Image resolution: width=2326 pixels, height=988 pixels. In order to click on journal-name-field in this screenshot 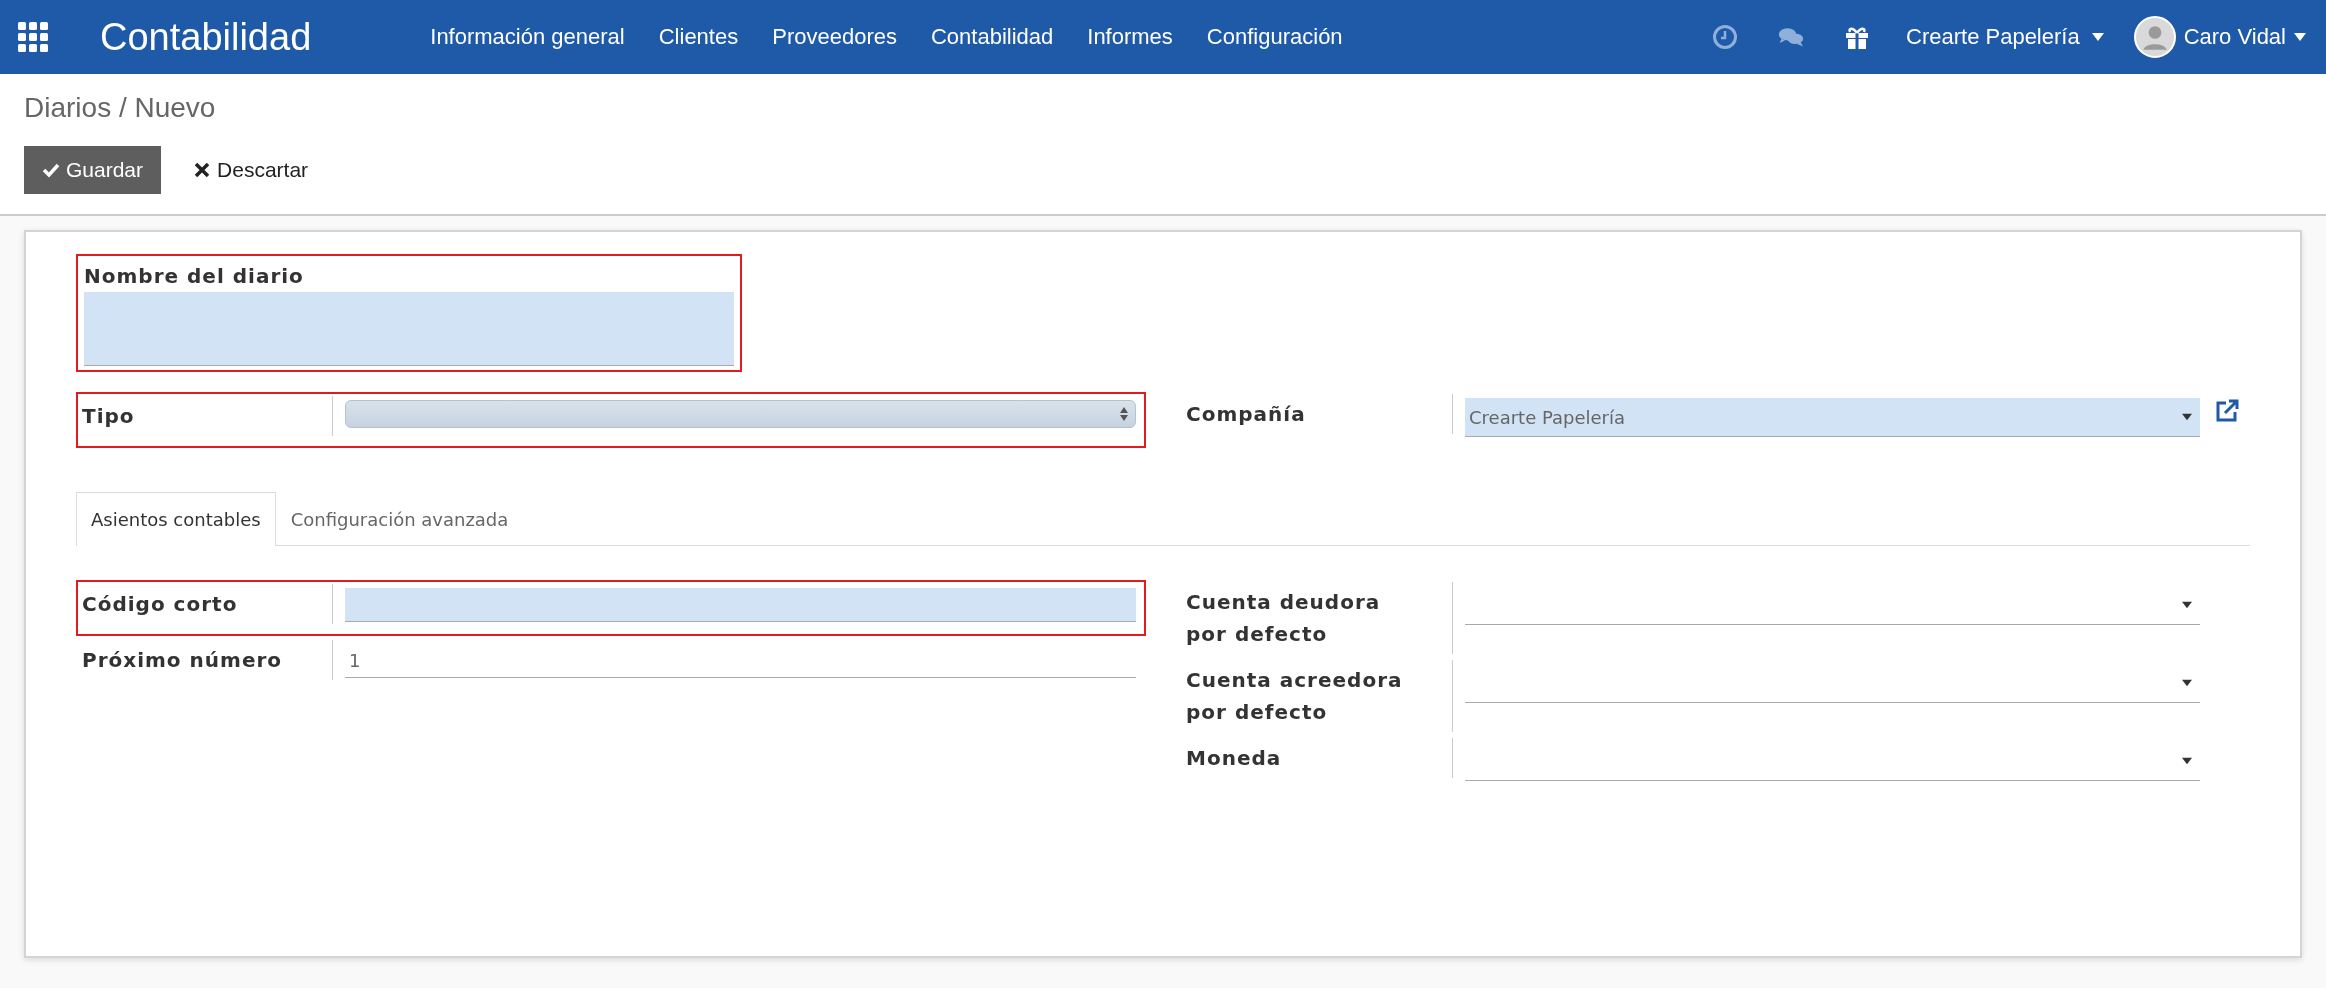, I will do `click(409, 329)`.